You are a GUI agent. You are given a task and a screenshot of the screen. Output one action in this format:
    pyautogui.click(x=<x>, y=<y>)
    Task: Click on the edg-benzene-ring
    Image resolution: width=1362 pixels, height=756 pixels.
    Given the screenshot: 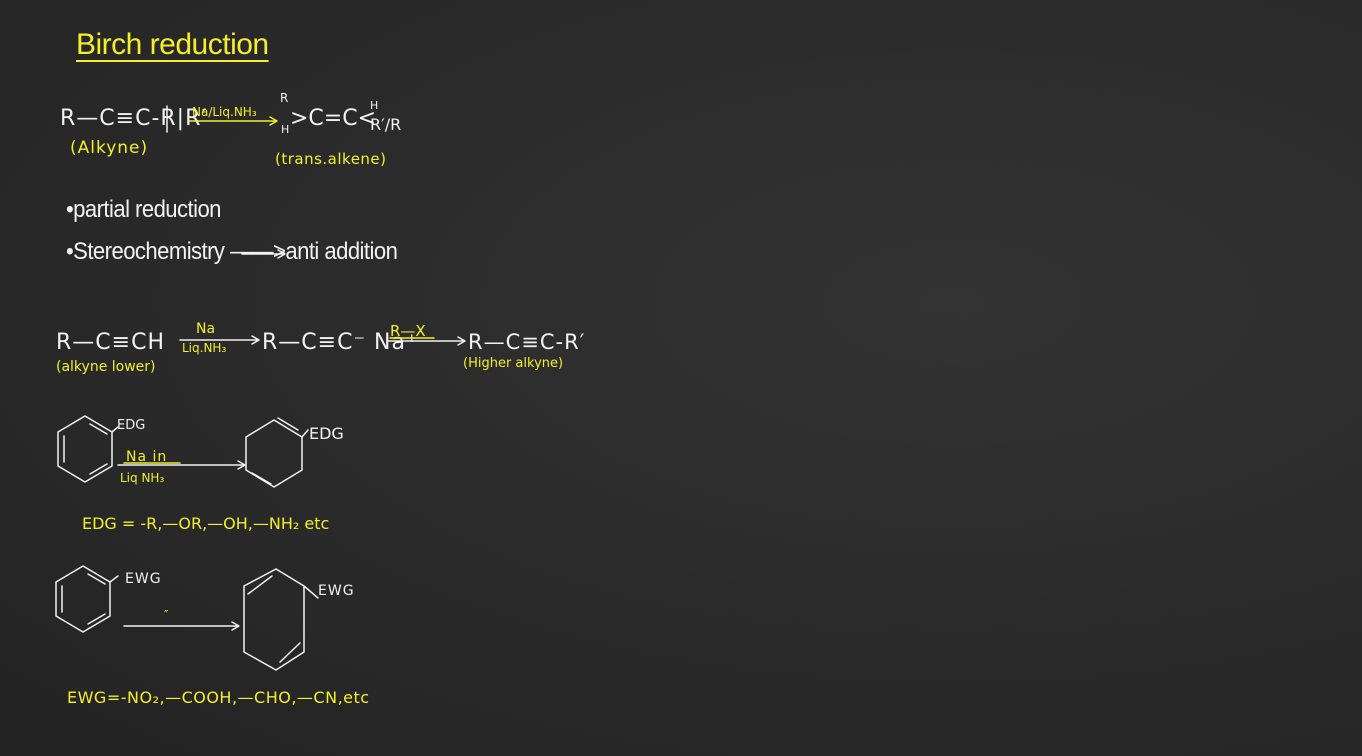 What is the action you would take?
    pyautogui.click(x=88, y=449)
    